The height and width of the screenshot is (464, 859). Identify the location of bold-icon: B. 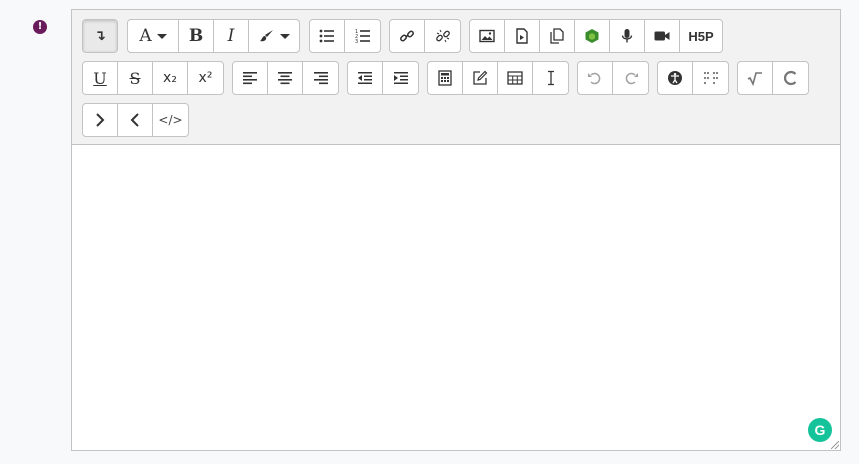
(196, 36).